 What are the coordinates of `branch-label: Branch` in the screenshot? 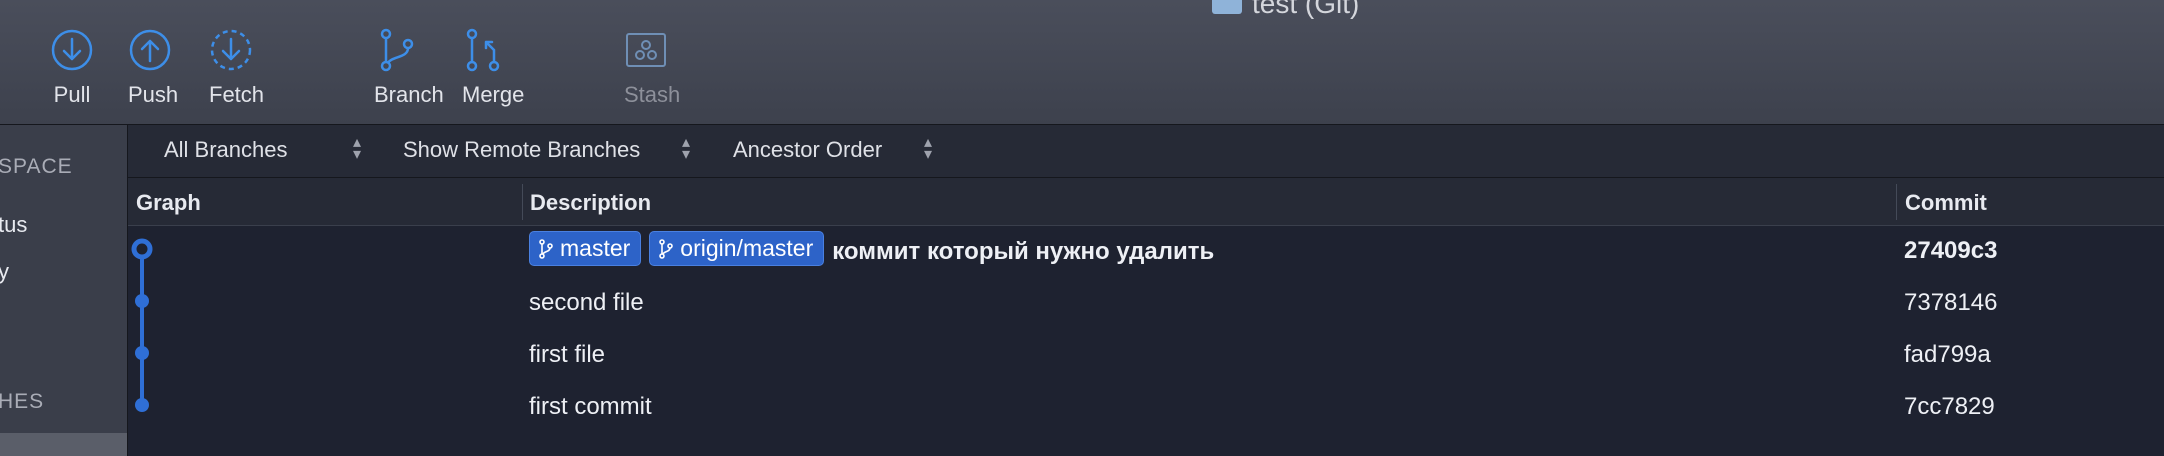 It's located at (409, 94).